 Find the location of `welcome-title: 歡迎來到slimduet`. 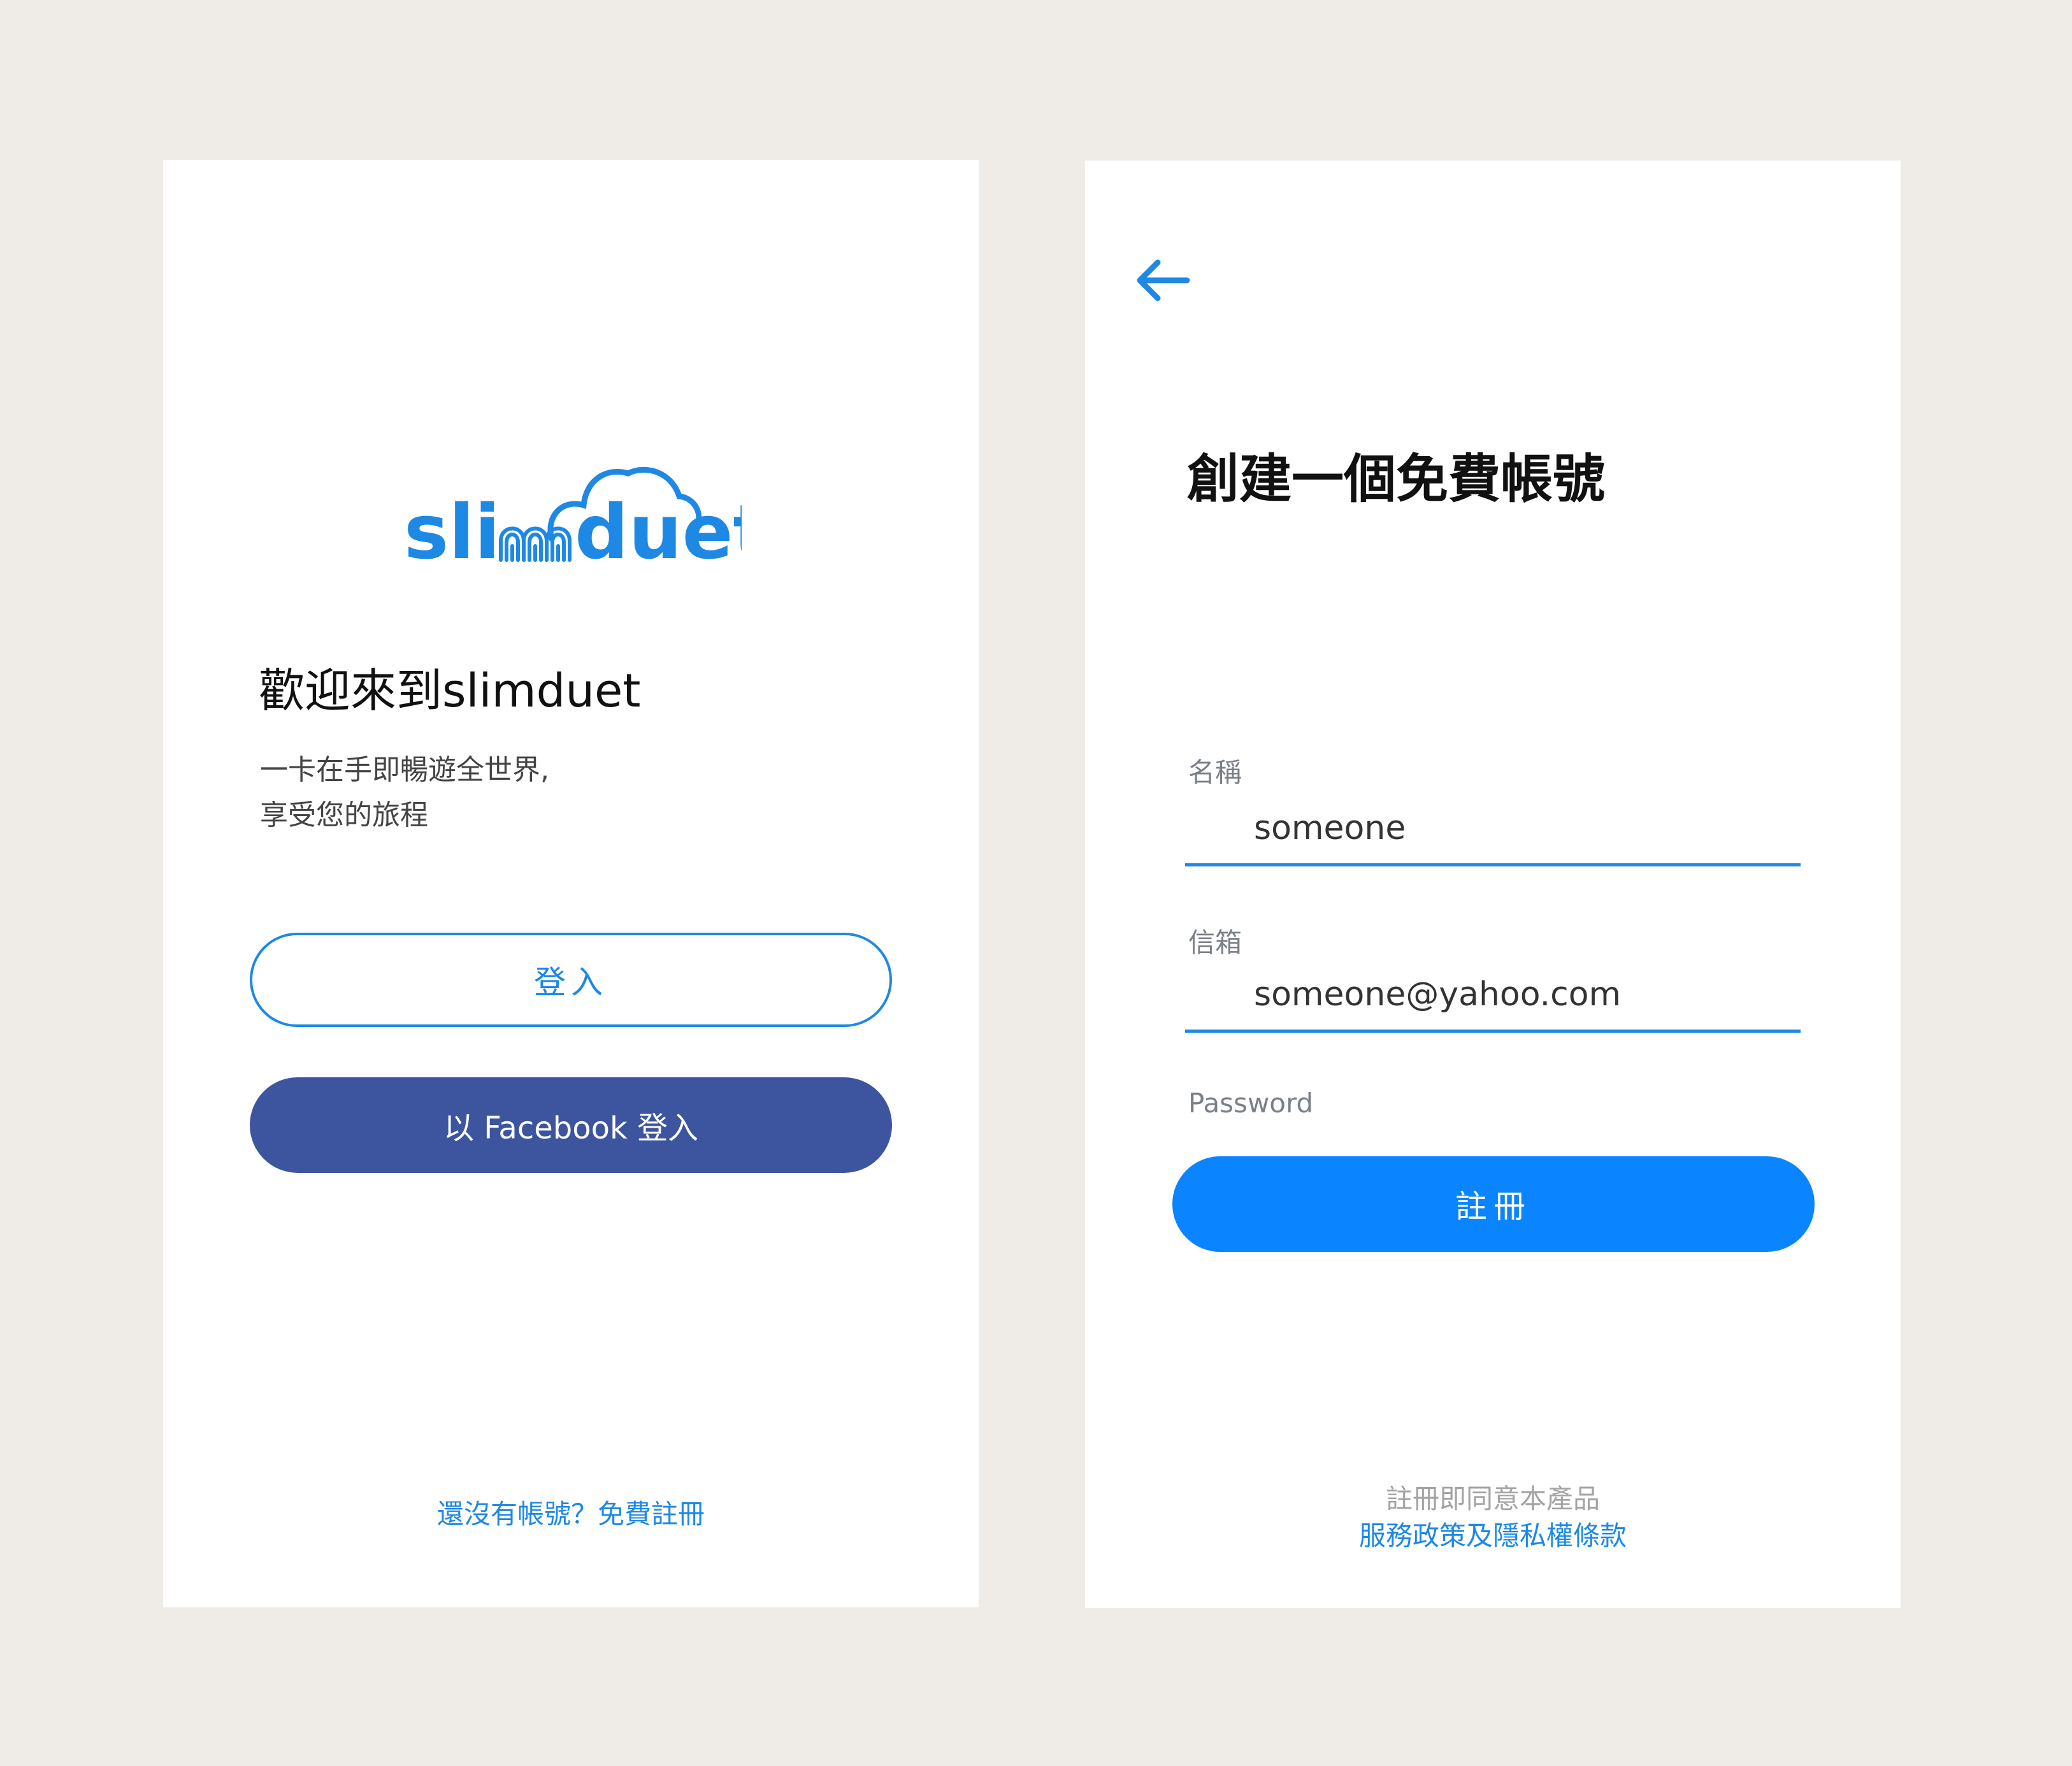

welcome-title: 歡迎來到slimduet is located at coordinates (450, 690).